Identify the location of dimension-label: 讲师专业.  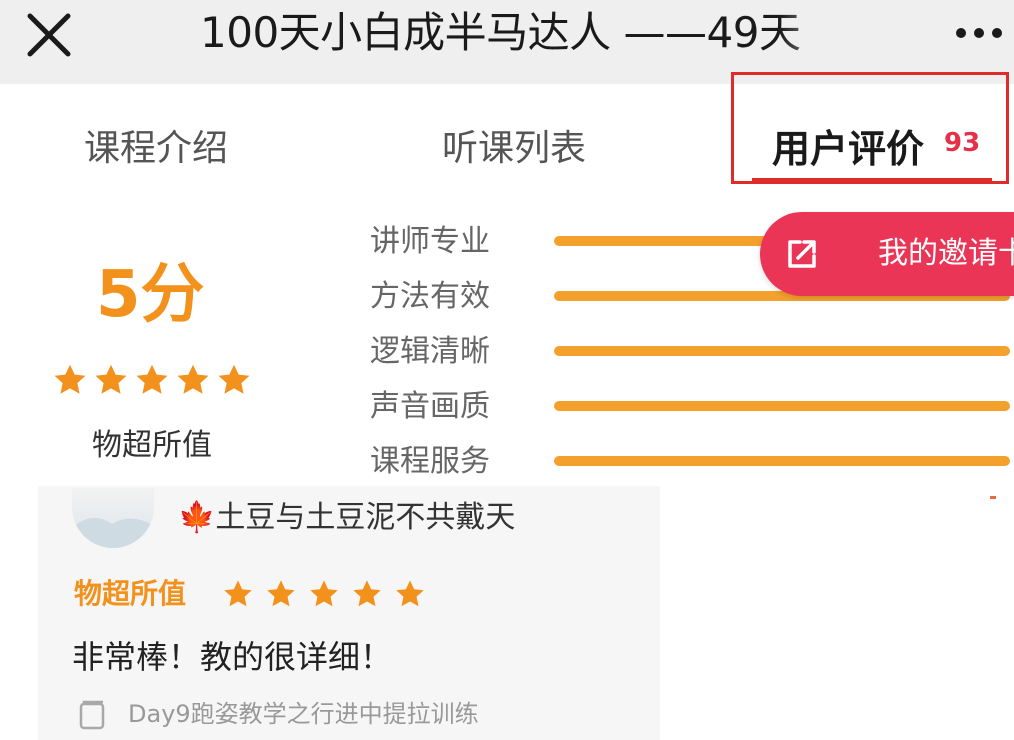
(430, 241).